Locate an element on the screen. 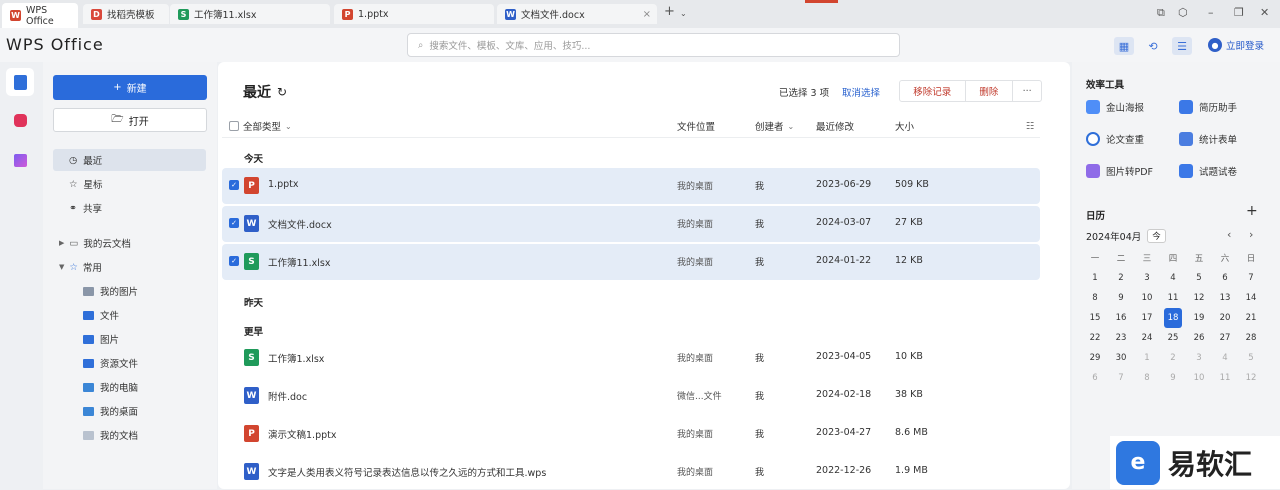 This screenshot has height=490, width=1280. calendar-day: 25 is located at coordinates (1173, 338).